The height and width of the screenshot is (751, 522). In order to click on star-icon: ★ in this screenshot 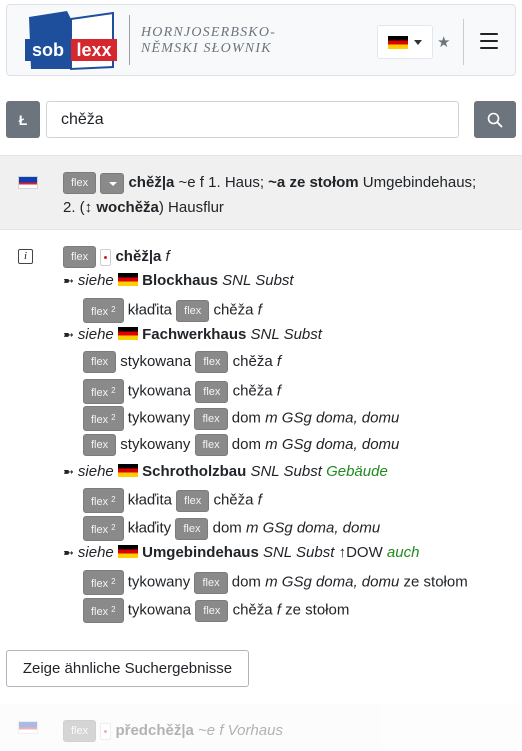, I will do `click(443, 42)`.